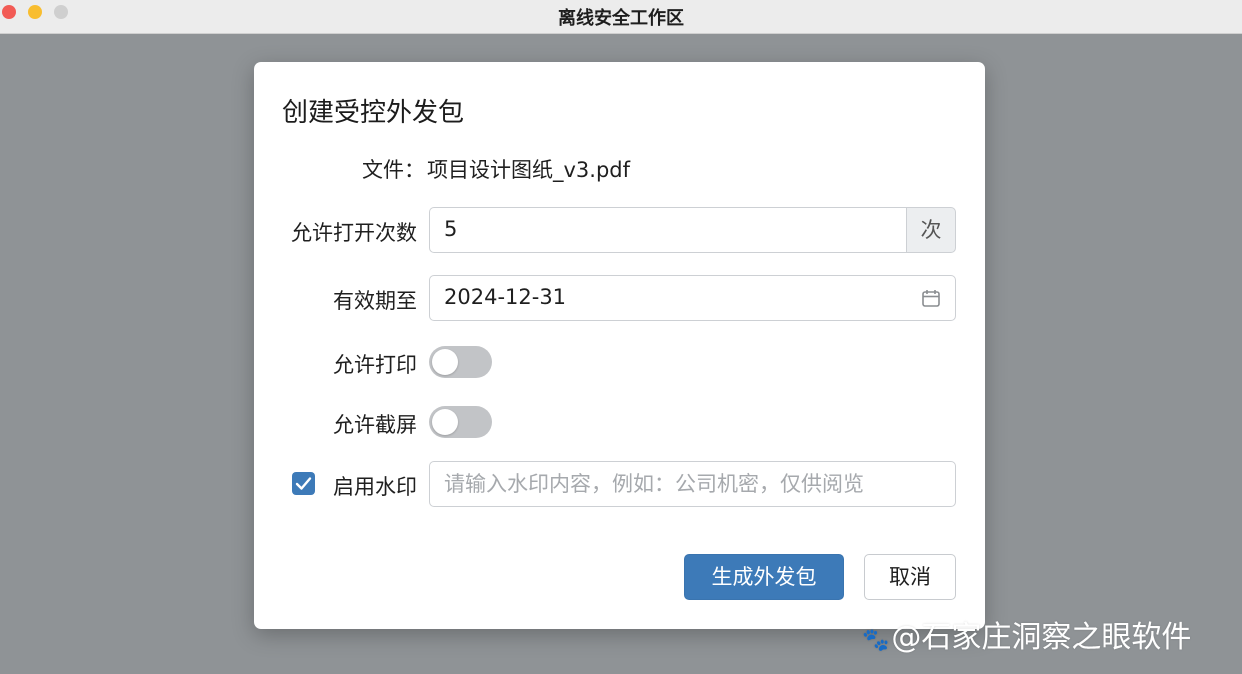 The width and height of the screenshot is (1242, 674). Describe the element at coordinates (451, 229) in the screenshot. I see `open-count-value: 5` at that location.